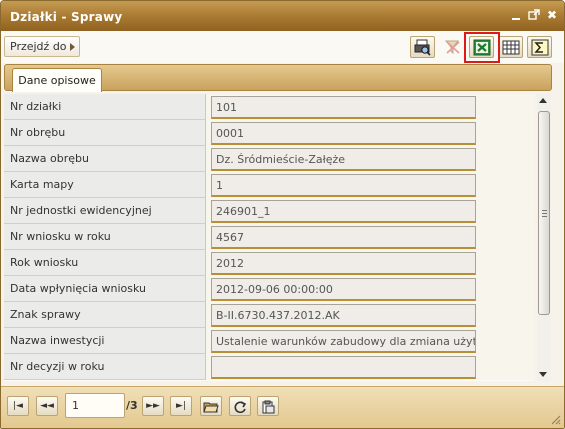 The width and height of the screenshot is (565, 429). I want to click on field-row: Rok wniosku 2012, so click(269, 263).